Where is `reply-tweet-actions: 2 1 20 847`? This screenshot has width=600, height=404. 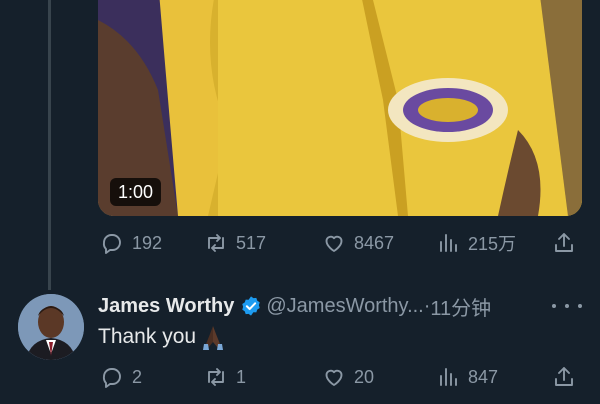
reply-tweet-actions: 2 1 20 847 is located at coordinates (340, 377).